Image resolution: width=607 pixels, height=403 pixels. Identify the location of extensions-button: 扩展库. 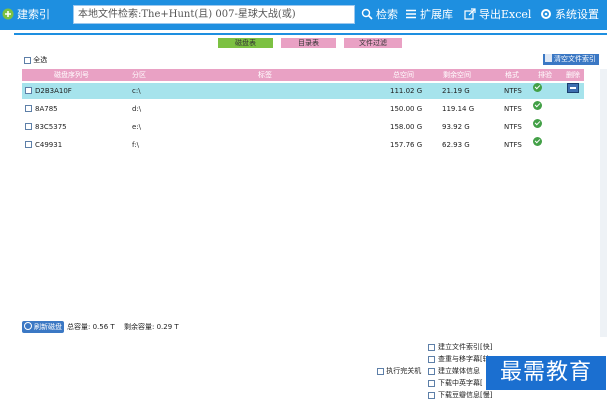
(429, 15).